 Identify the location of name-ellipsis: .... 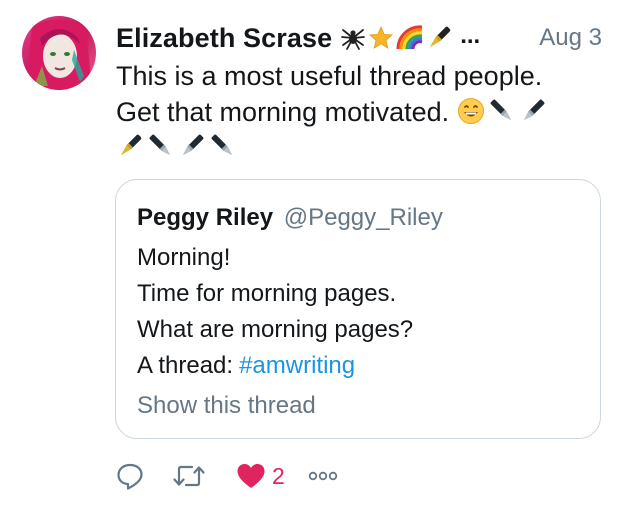
(470, 35).